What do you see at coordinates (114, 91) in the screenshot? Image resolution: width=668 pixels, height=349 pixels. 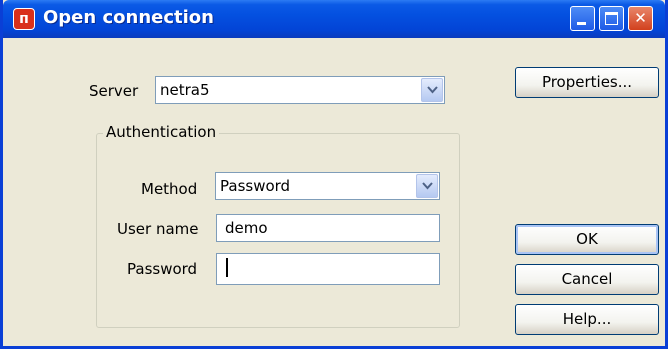 I see `server-label: Server` at bounding box center [114, 91].